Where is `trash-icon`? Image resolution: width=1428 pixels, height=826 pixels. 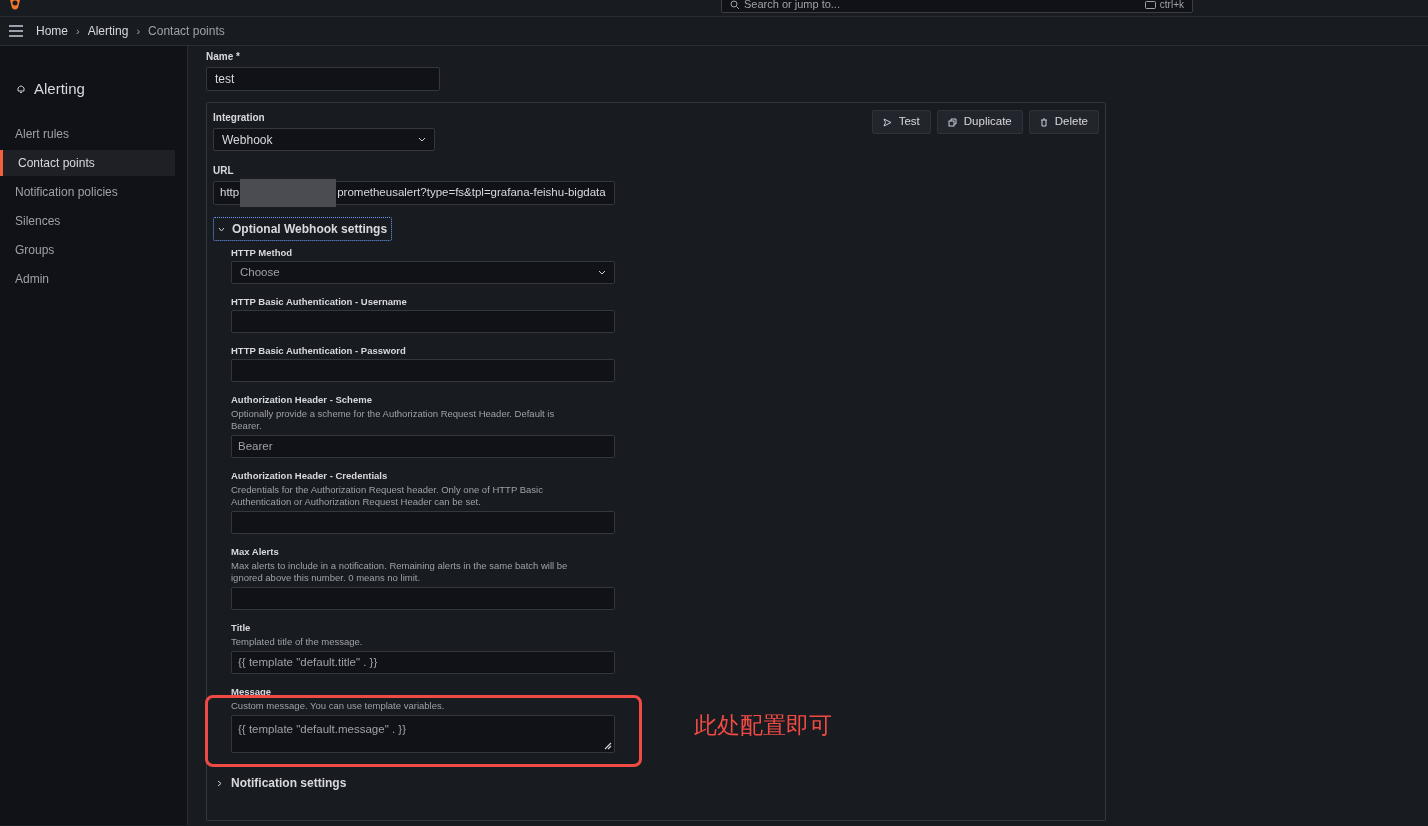
trash-icon is located at coordinates (1043, 122).